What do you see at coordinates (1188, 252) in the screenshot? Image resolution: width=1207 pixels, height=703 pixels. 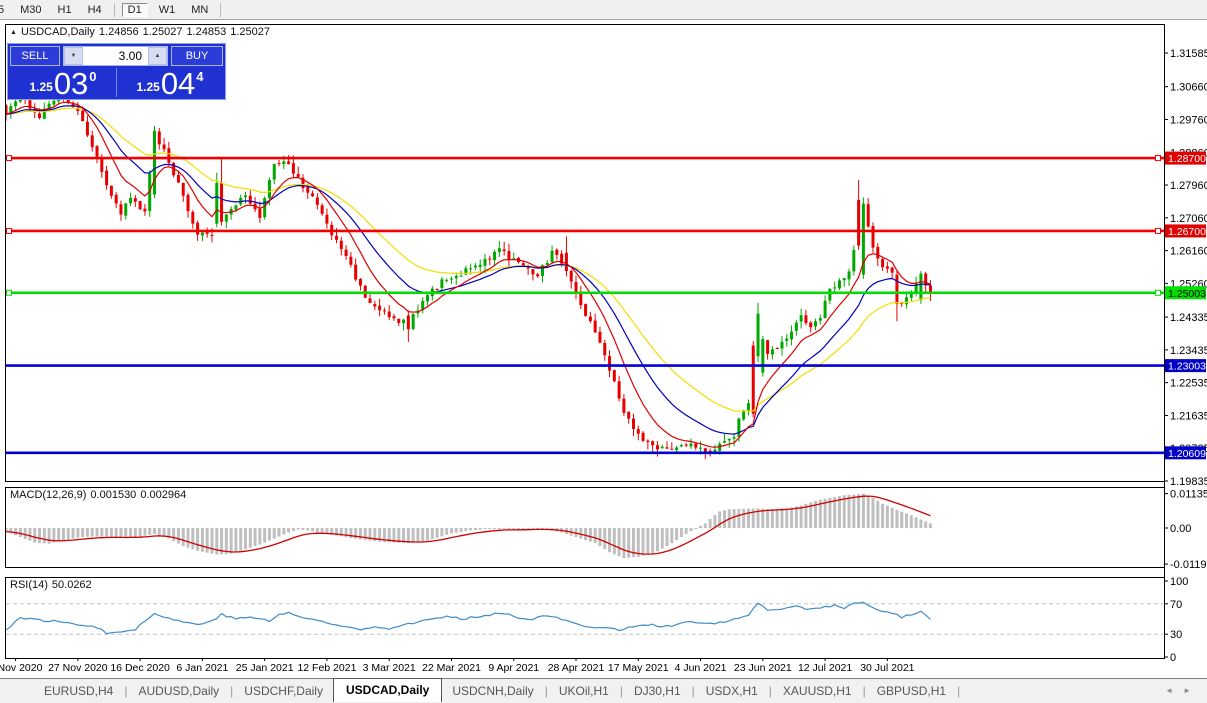 I see `price-tick-label: 1.26160` at bounding box center [1188, 252].